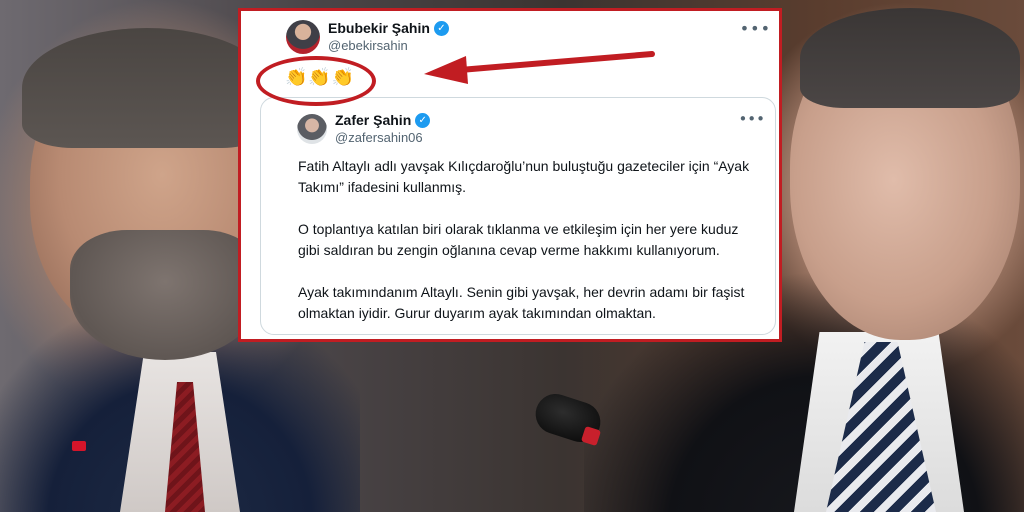 The image size is (1024, 512). I want to click on right-person-hair, so click(910, 58).